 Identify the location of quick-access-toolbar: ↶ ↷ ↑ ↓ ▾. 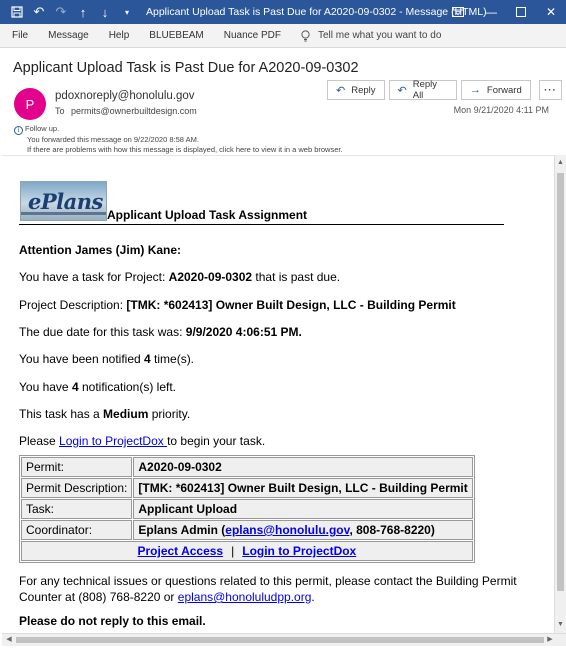
(70, 12).